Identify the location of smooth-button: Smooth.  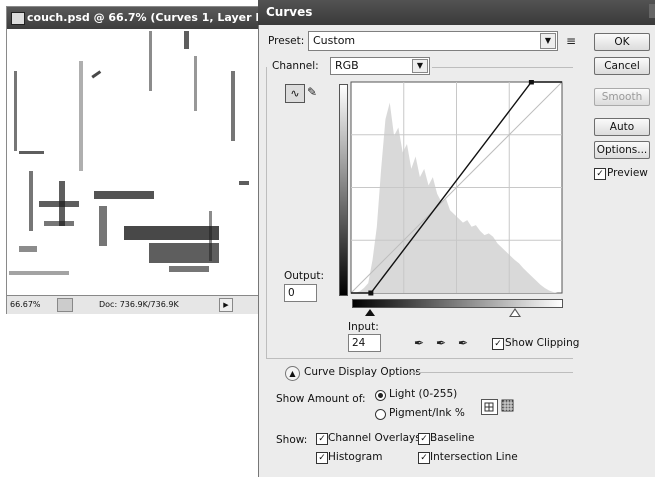
(622, 97).